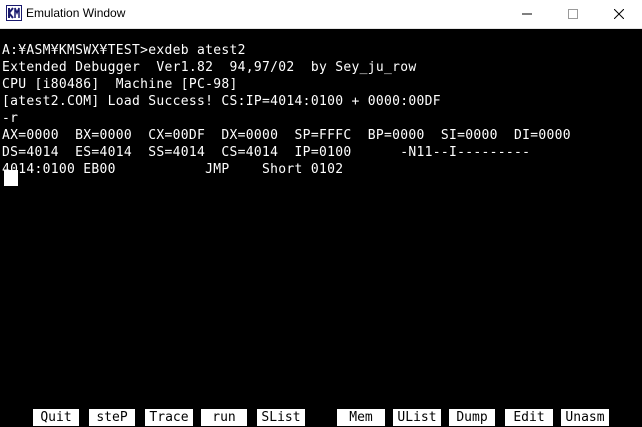  What do you see at coordinates (417, 417) in the screenshot?
I see `fkey-ulist: UList` at bounding box center [417, 417].